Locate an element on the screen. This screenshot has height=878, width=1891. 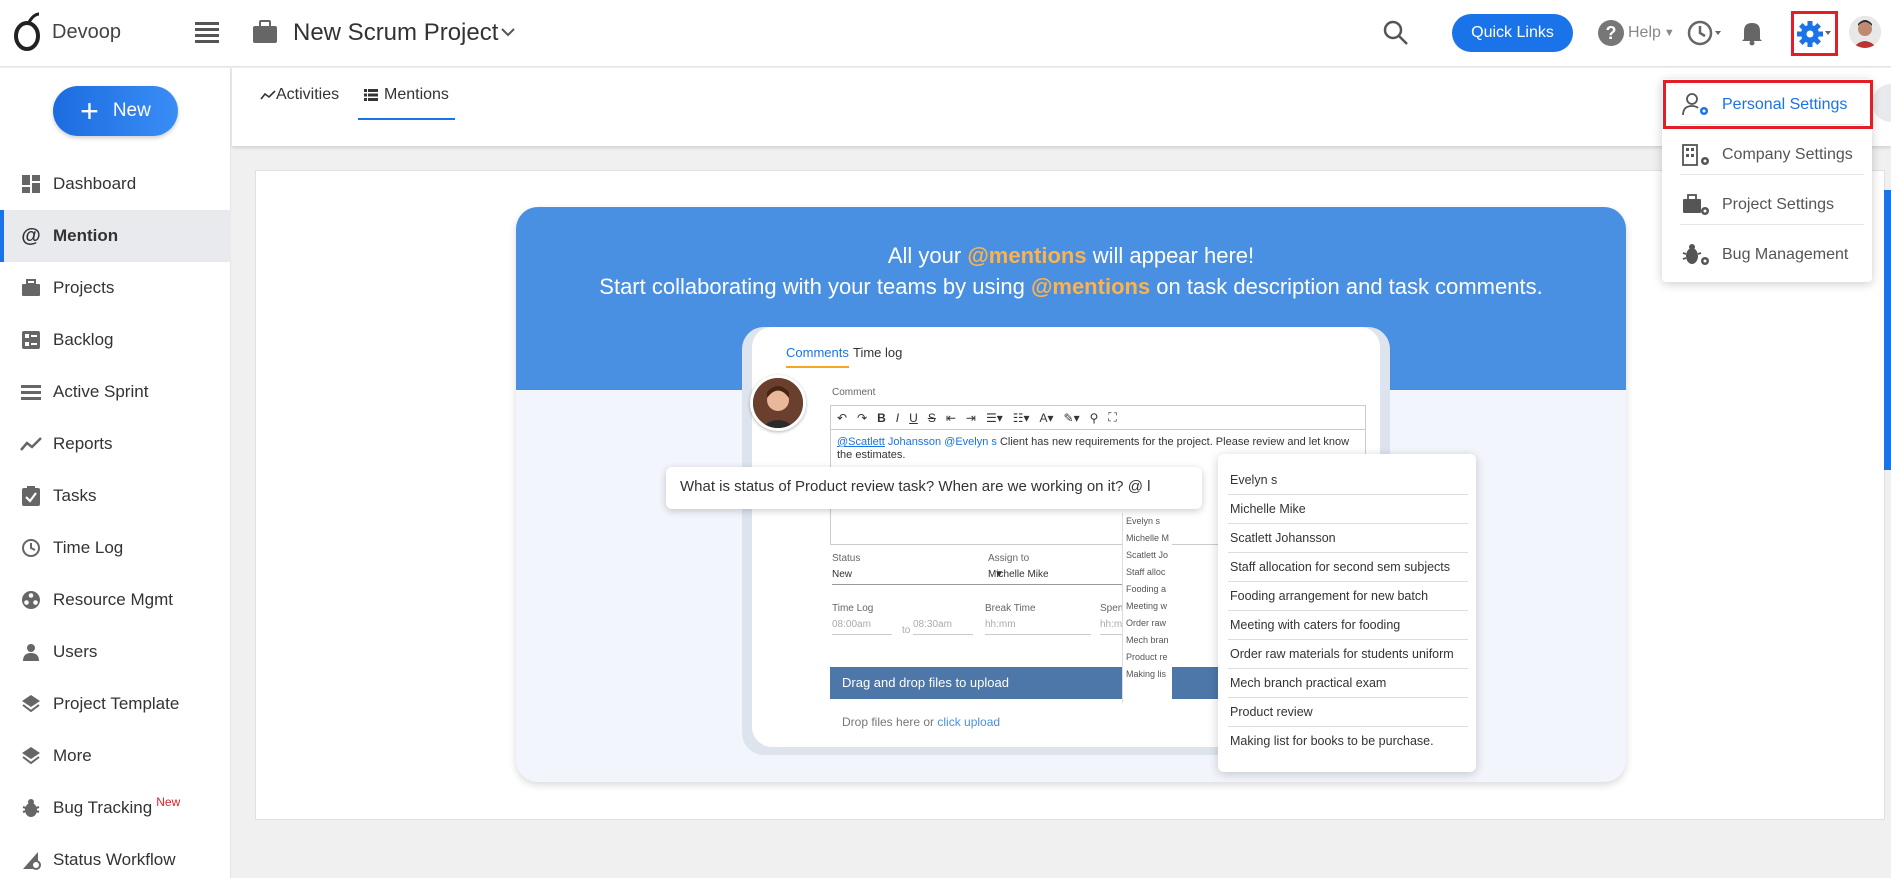
list-item: Making list for books to be purchase. is located at coordinates (1332, 741).